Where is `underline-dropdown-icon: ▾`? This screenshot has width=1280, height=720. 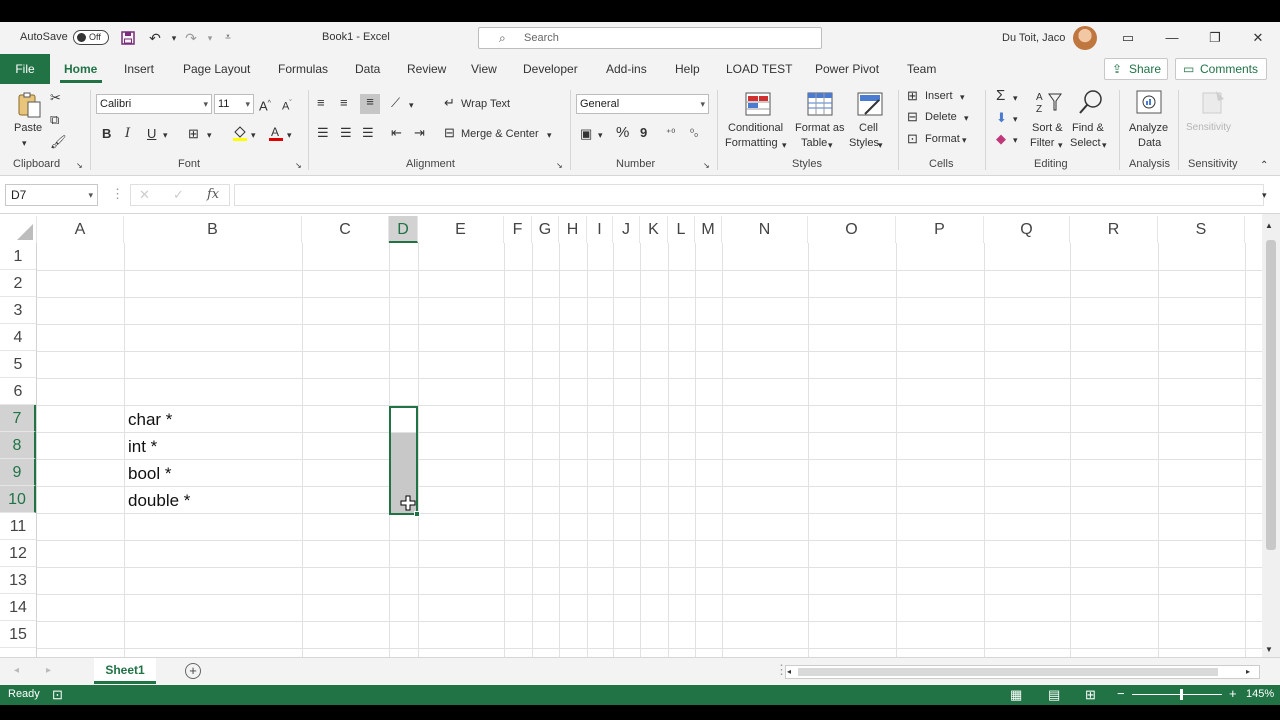
underline-dropdown-icon: ▾ is located at coordinates (165, 135).